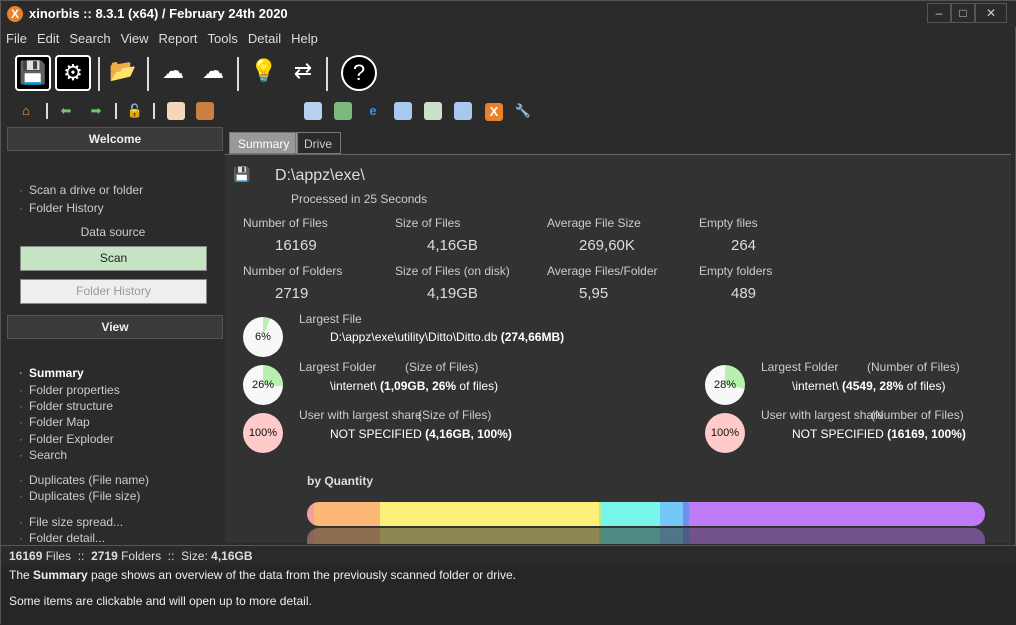 This screenshot has height=625, width=1016. Describe the element at coordinates (873, 386) in the screenshot. I see `folder-detail: (4549, 28%` at that location.